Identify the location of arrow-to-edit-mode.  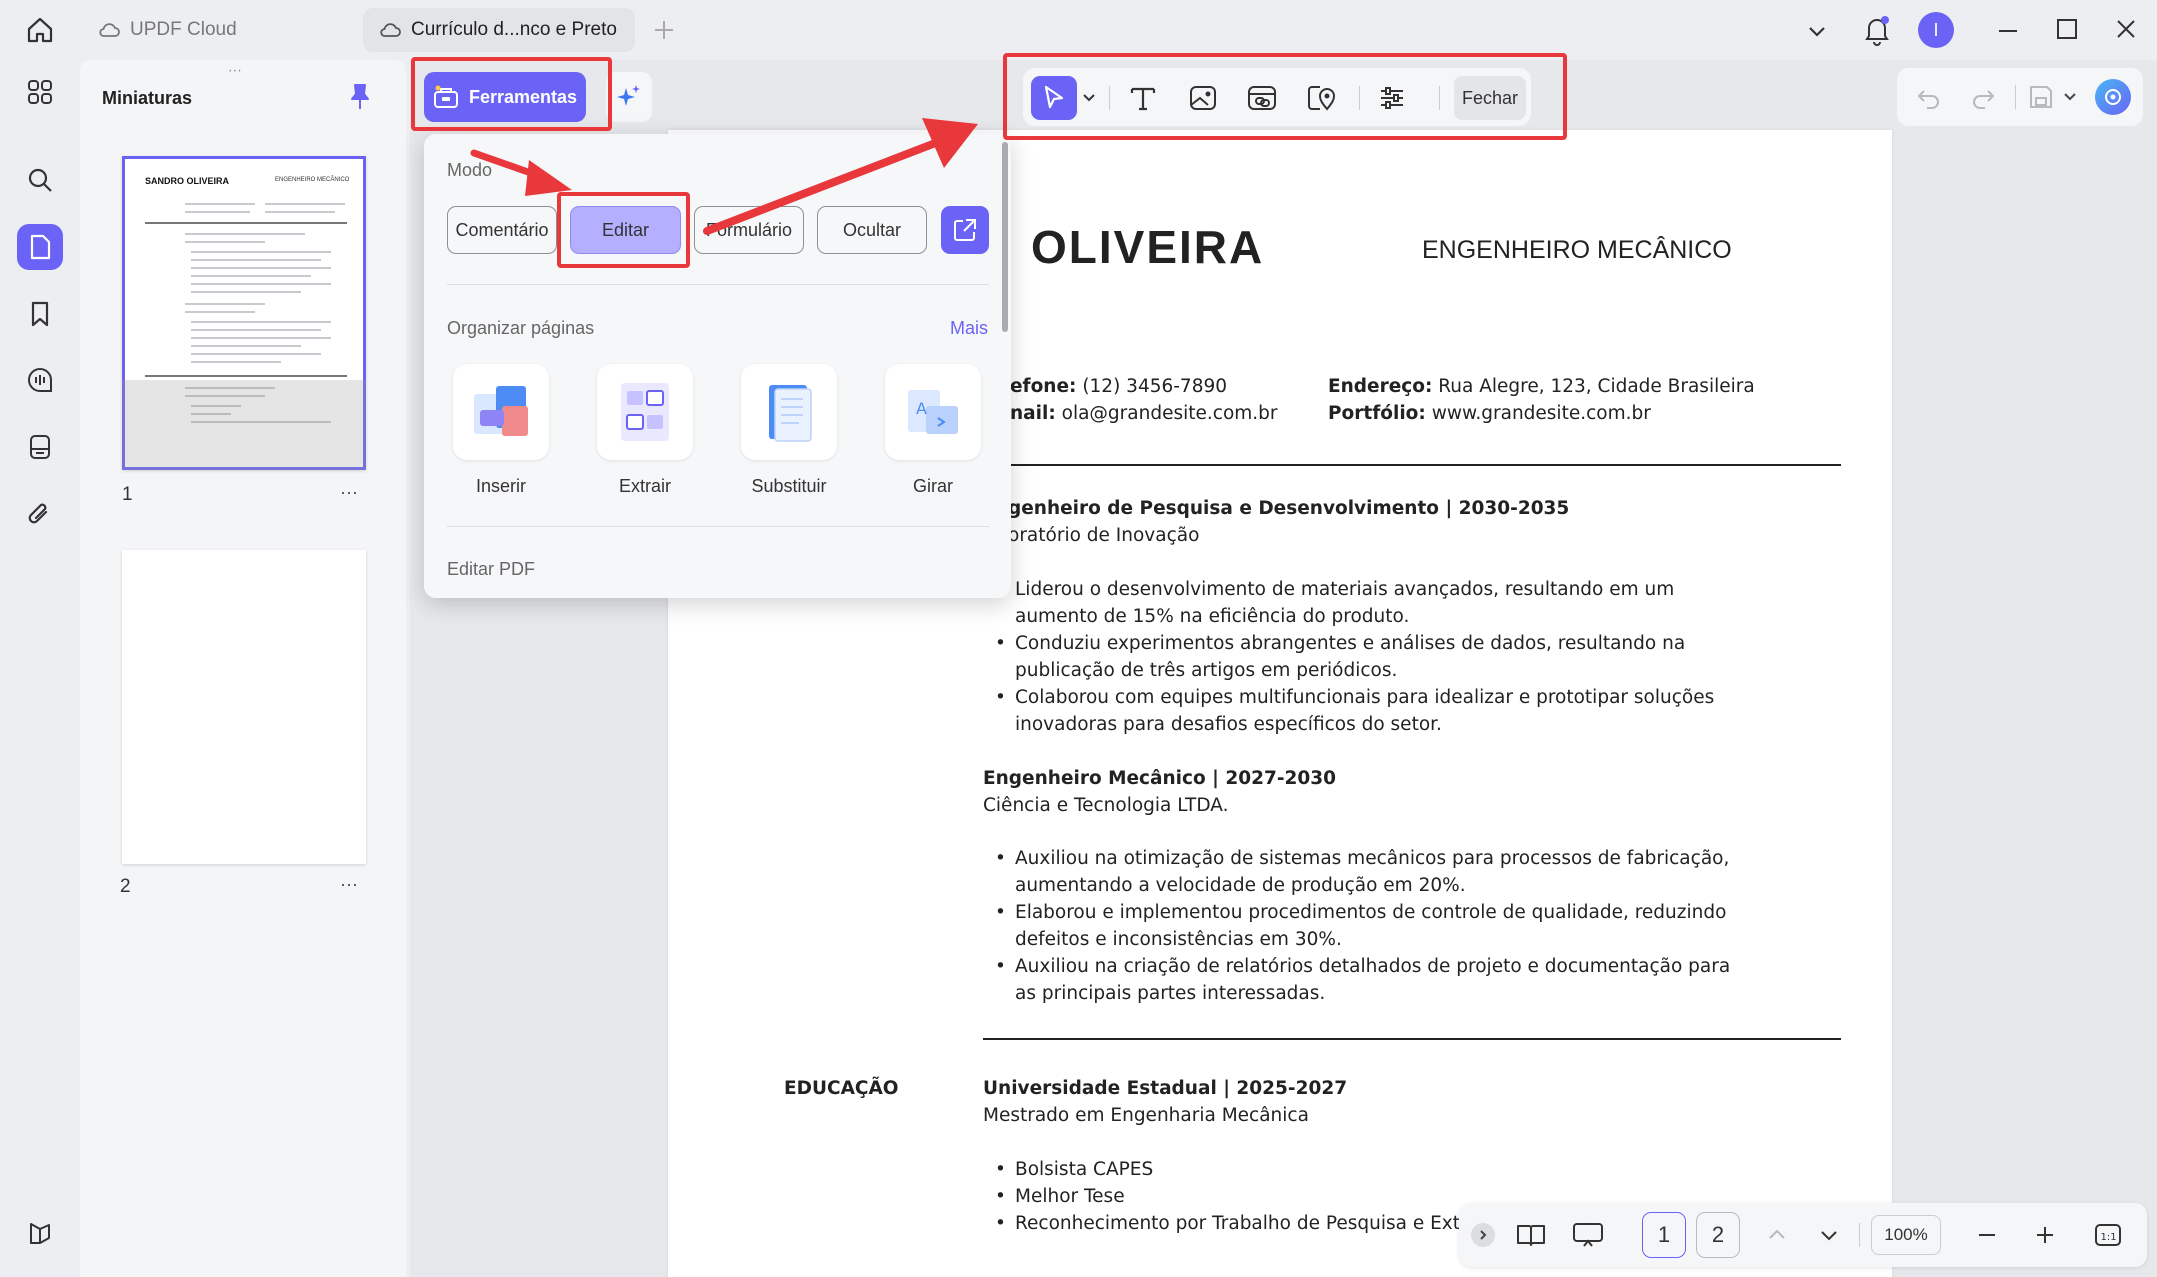
(521, 172).